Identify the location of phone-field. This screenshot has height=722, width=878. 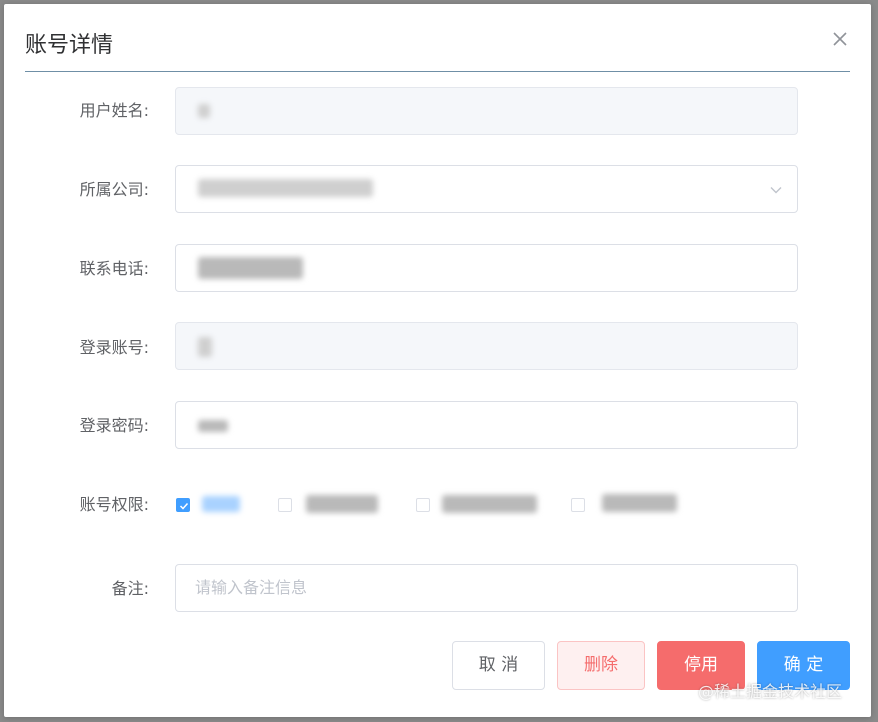
(486, 268).